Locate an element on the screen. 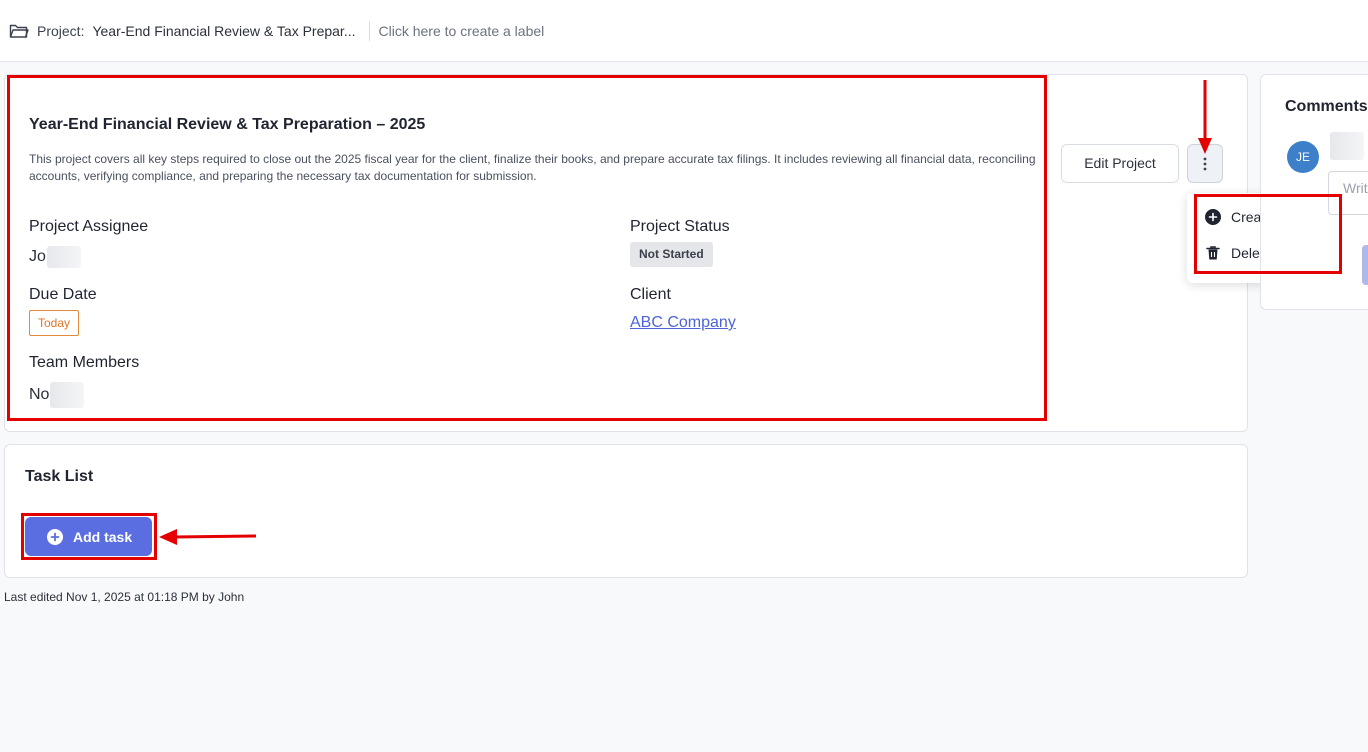 This screenshot has width=1368, height=752. avatar: JE is located at coordinates (1303, 157).